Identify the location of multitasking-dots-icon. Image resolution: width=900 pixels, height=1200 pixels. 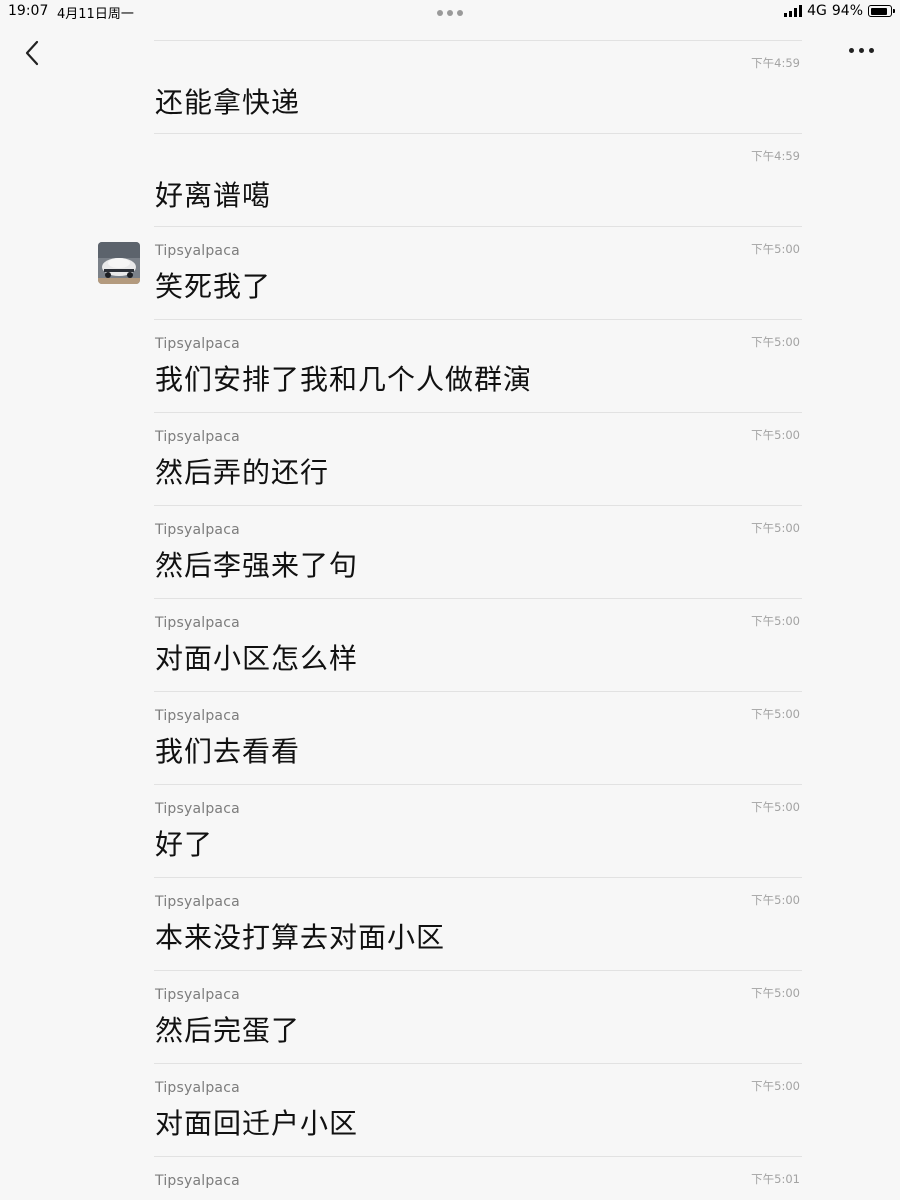
(450, 13).